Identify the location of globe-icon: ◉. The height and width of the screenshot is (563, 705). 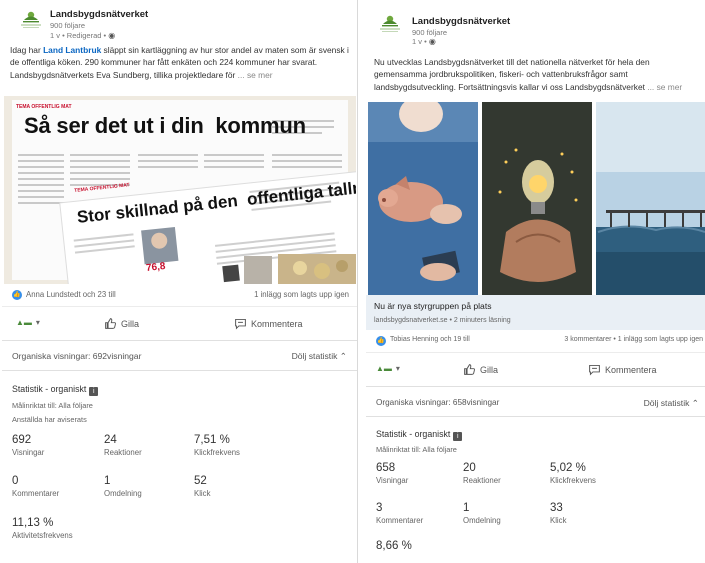
(432, 41).